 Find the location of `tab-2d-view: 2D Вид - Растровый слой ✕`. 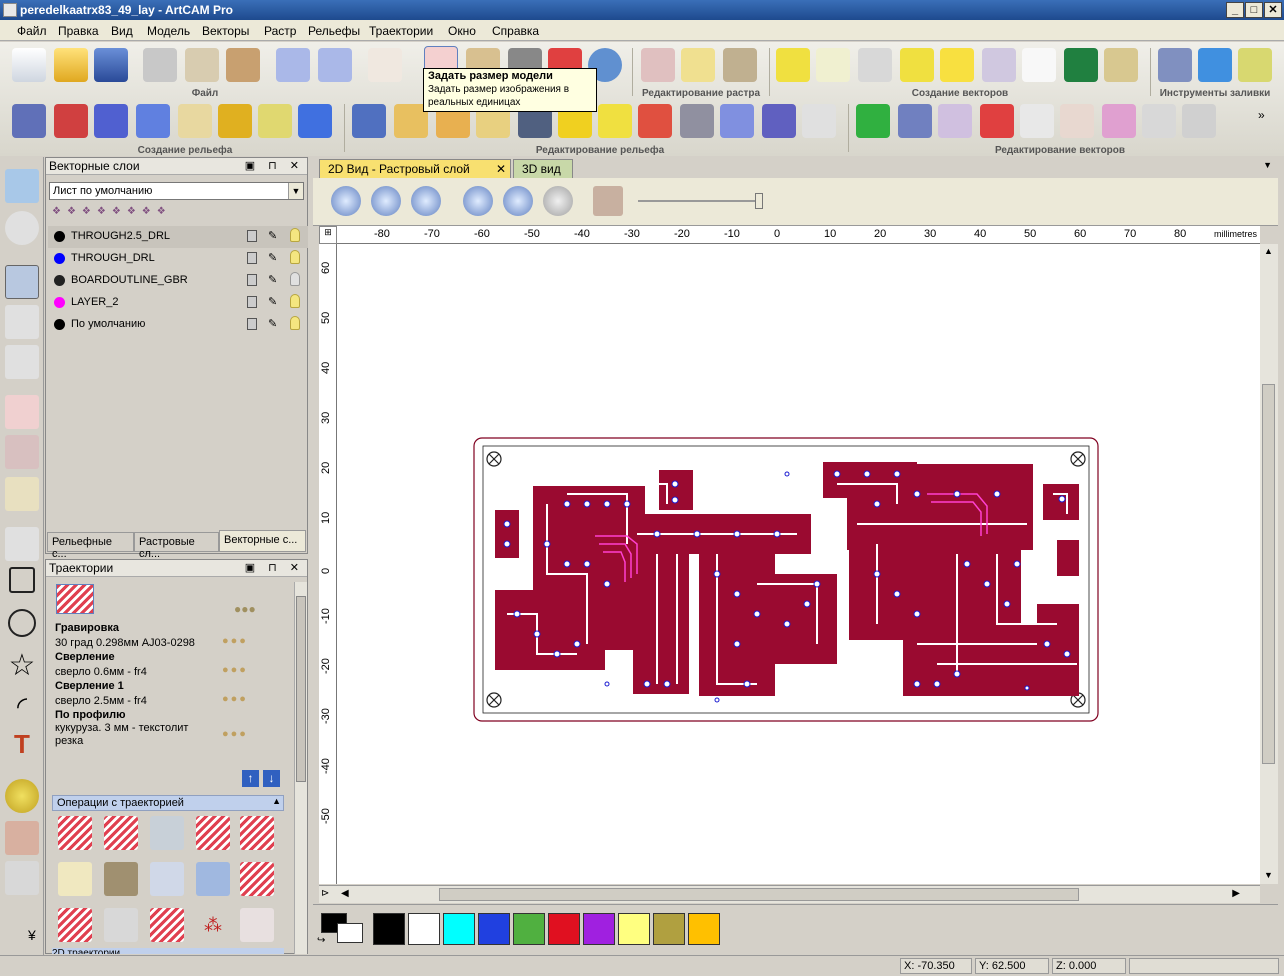

tab-2d-view: 2D Вид - Растровый слой ✕ is located at coordinates (415, 168).